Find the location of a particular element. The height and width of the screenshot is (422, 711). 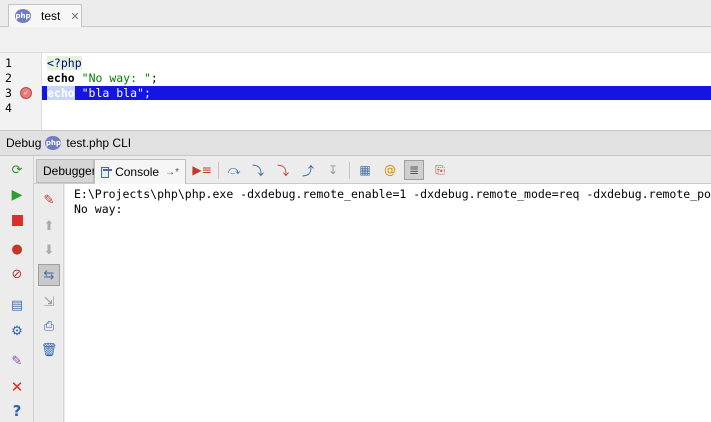

tab-console: Console →* is located at coordinates (140, 171).